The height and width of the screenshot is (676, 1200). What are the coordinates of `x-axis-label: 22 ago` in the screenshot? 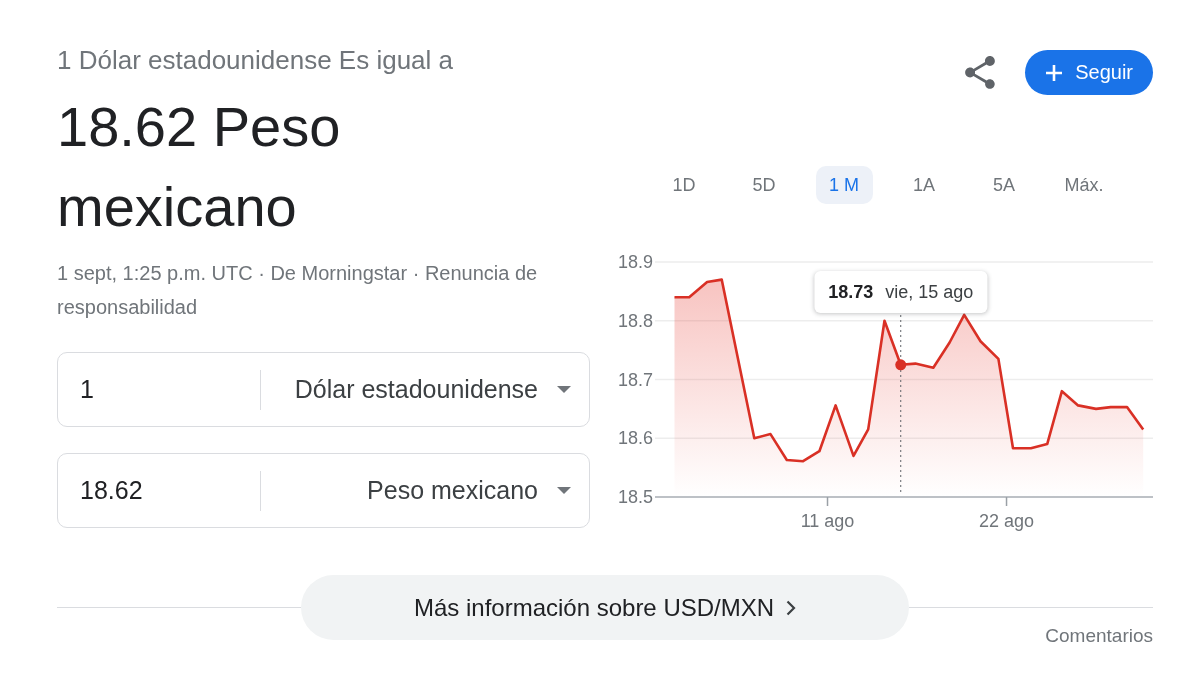 It's located at (1007, 521).